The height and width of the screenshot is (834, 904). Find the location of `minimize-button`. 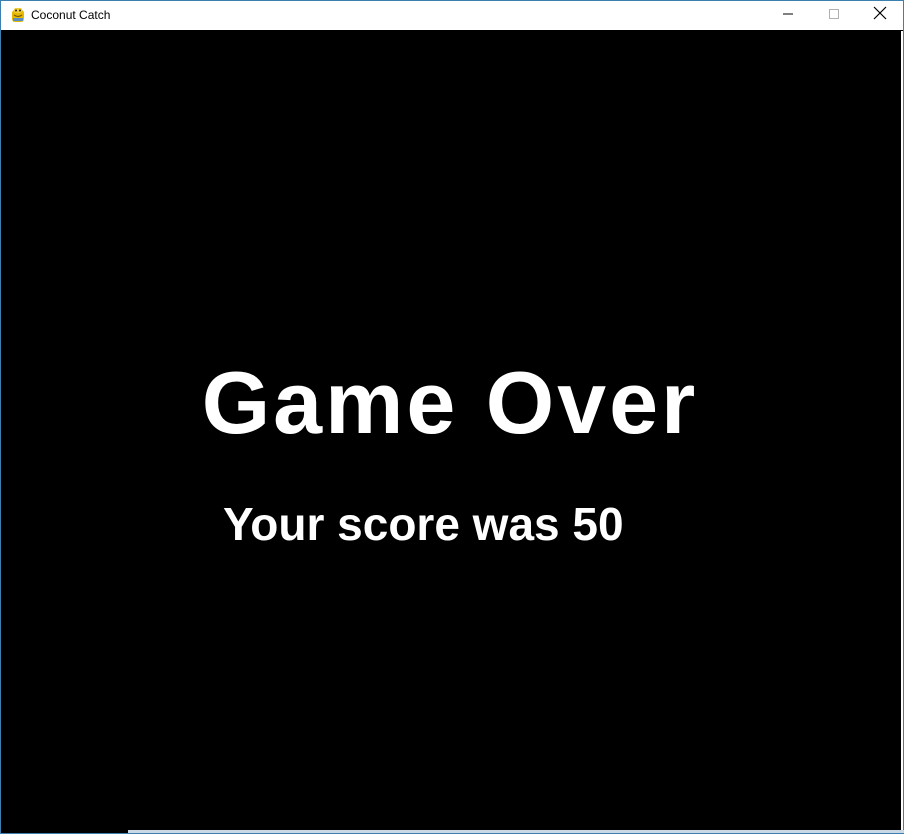

minimize-button is located at coordinates (788, 15).